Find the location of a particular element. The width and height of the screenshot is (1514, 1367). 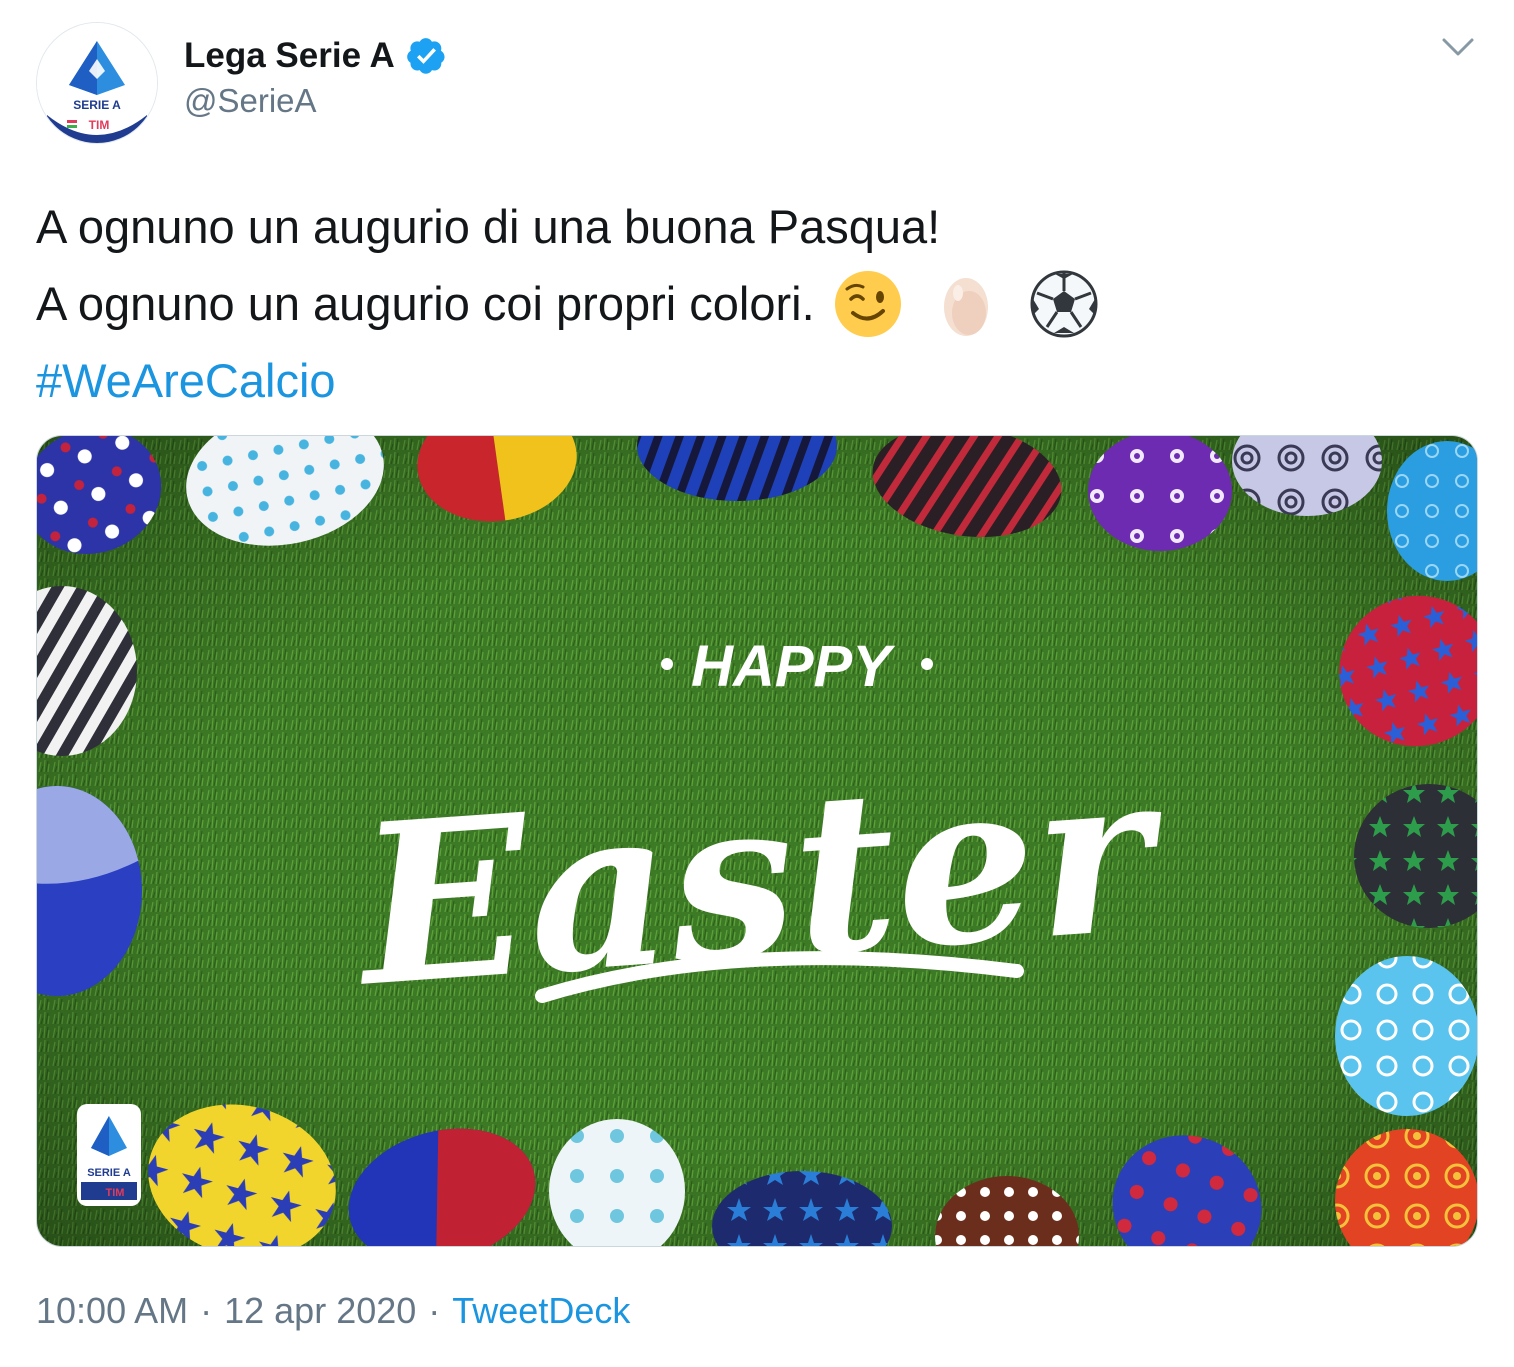

serie-a-logo-icon: SERIE A TIM is located at coordinates (97, 83).